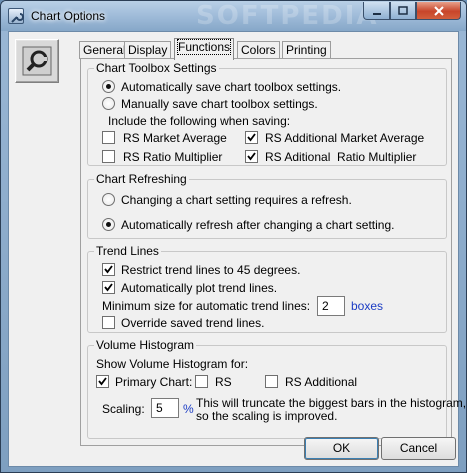  What do you see at coordinates (192, 323) in the screenshot?
I see `override-trend-label: Override saved trend lines.` at bounding box center [192, 323].